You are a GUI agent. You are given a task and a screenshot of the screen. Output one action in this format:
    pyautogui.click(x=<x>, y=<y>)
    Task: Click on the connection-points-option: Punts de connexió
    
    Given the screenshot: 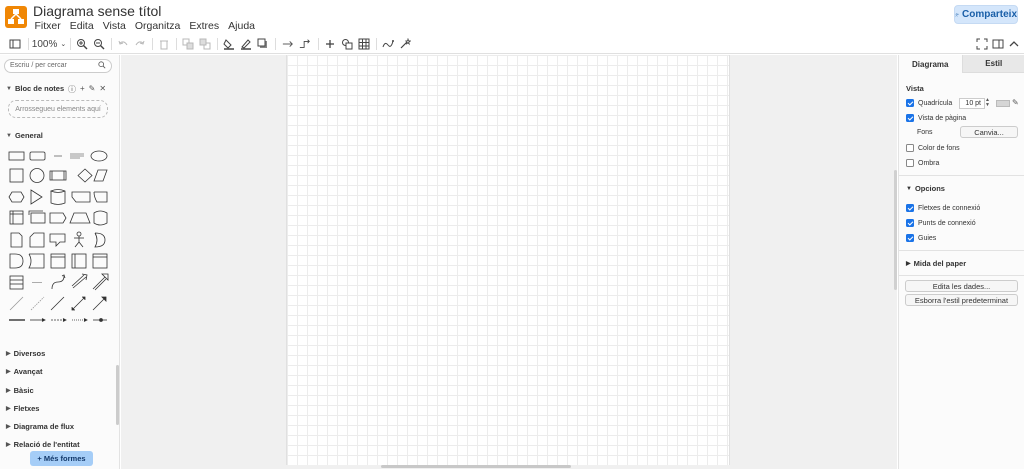 What is the action you would take?
    pyautogui.click(x=941, y=223)
    